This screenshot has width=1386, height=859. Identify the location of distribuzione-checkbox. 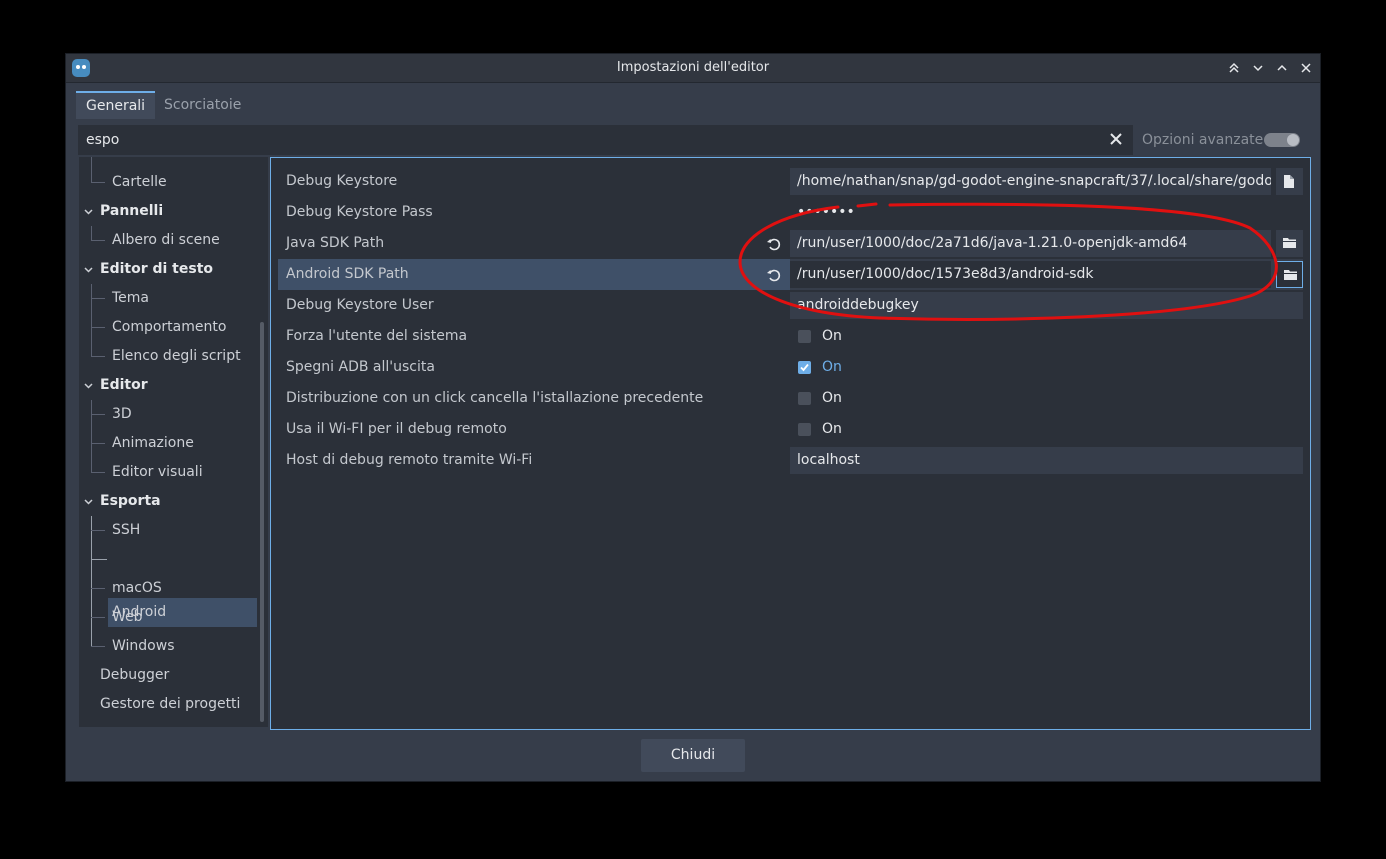
(804, 398).